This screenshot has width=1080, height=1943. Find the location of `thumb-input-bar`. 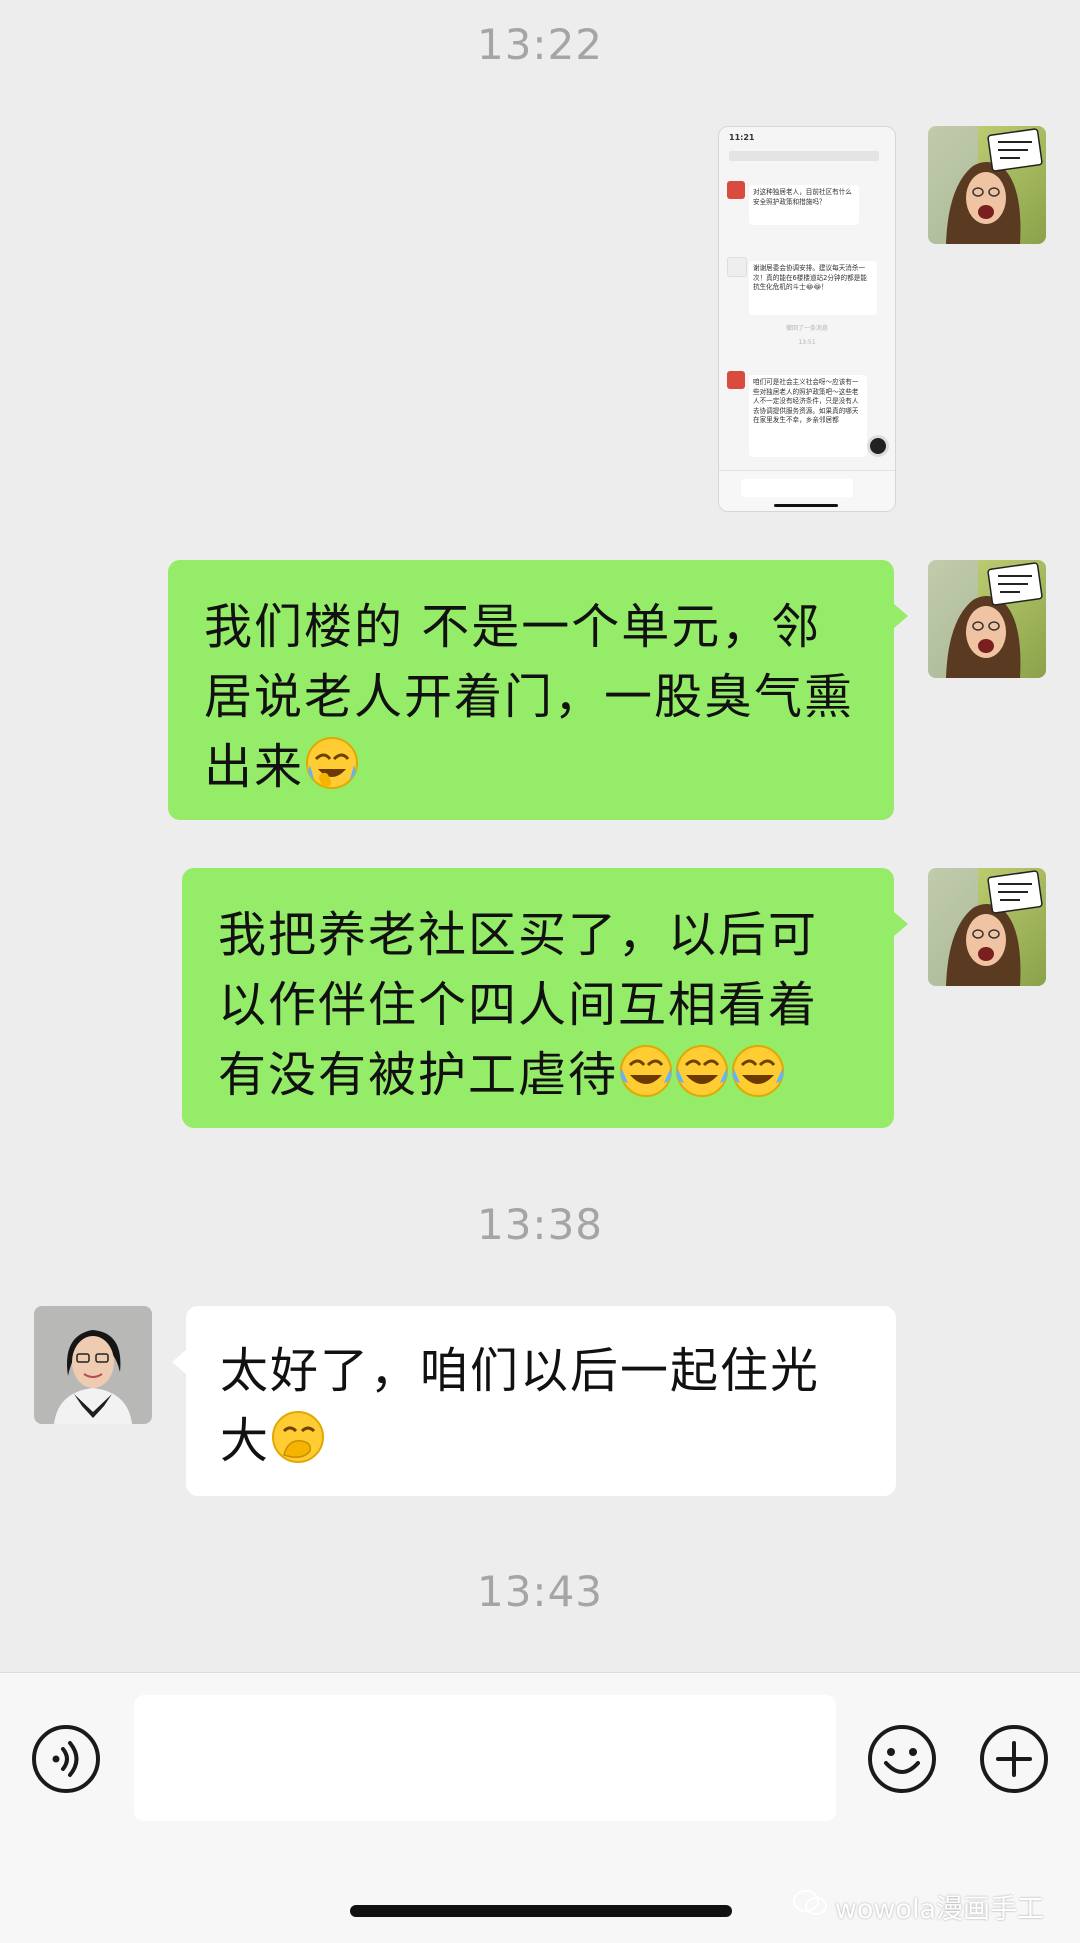

thumb-input-bar is located at coordinates (807, 490).